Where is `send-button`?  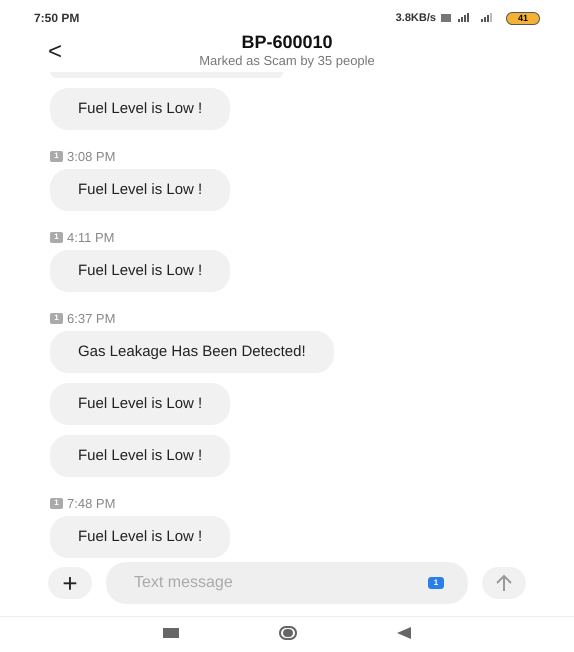 send-button is located at coordinates (504, 583).